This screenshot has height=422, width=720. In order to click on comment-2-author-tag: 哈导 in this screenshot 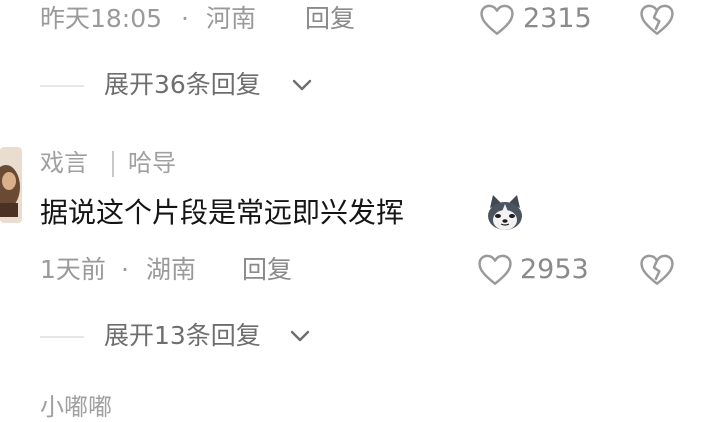, I will do `click(152, 163)`.